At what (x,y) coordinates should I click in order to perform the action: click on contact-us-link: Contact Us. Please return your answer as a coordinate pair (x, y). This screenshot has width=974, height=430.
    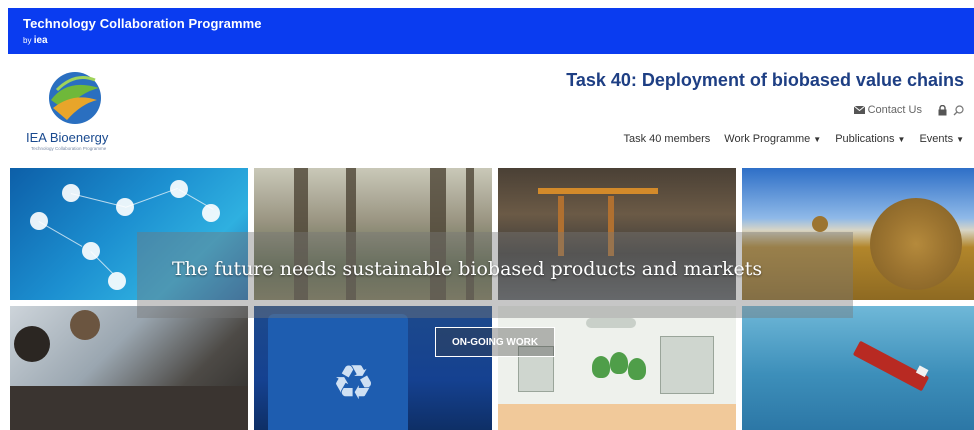
    Looking at the image, I should click on (887, 110).